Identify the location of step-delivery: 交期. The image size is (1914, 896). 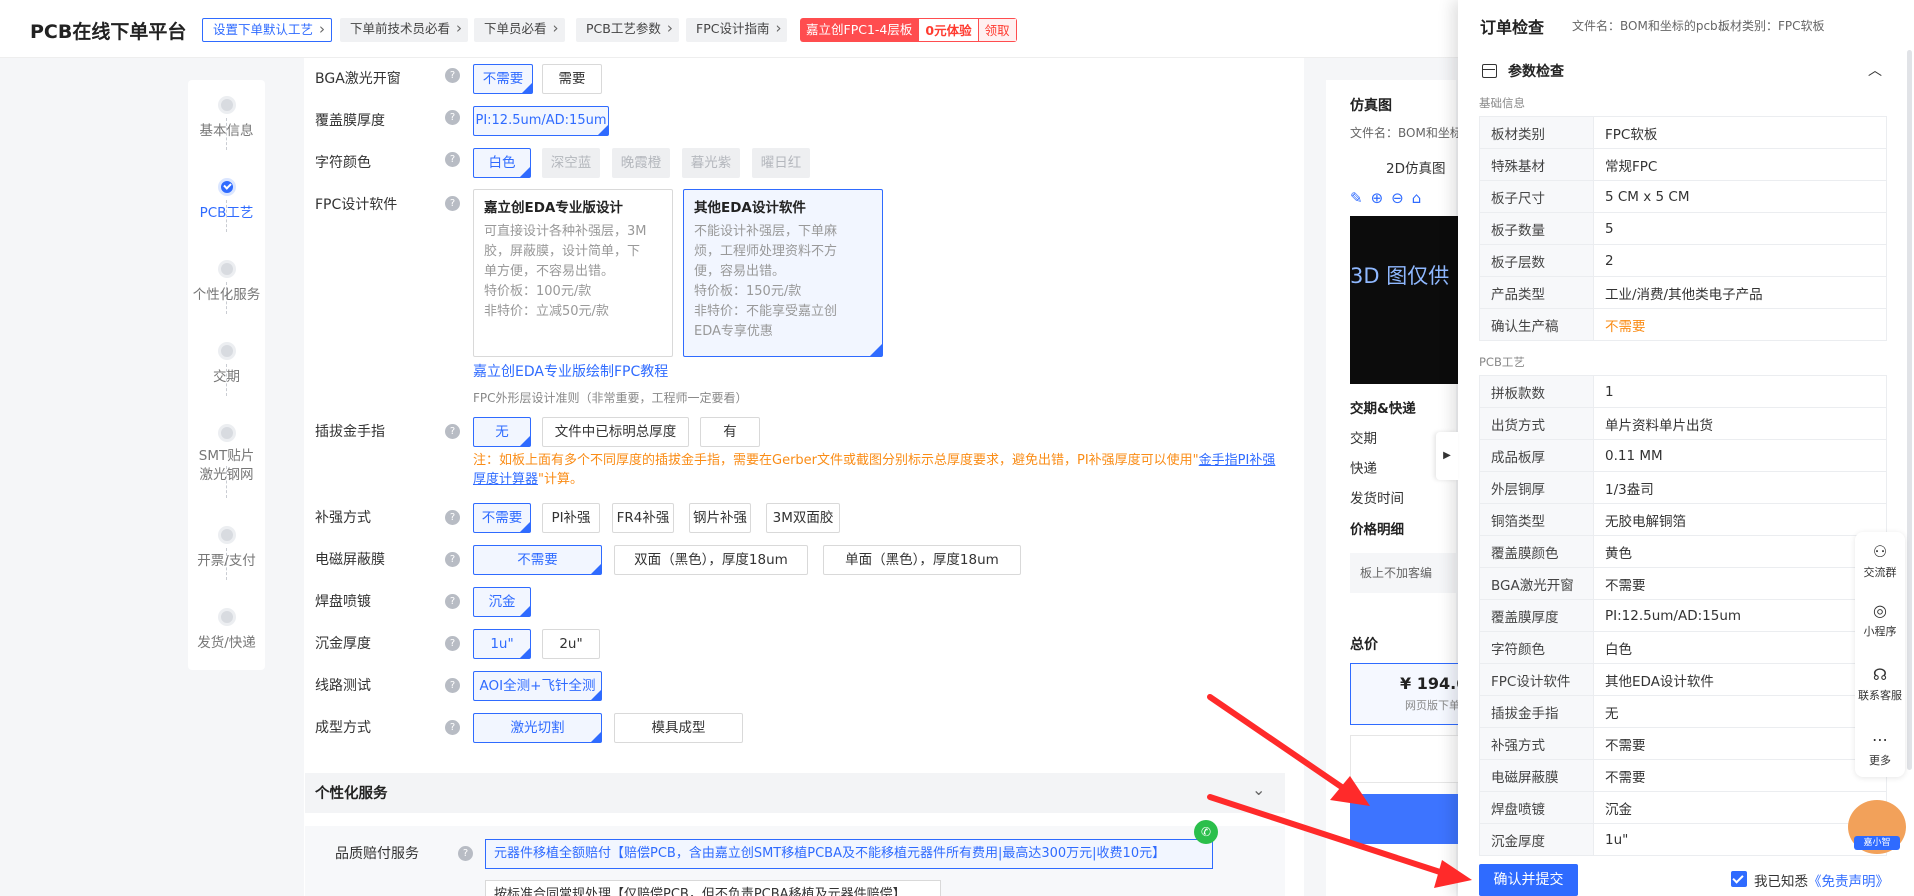
(226, 363).